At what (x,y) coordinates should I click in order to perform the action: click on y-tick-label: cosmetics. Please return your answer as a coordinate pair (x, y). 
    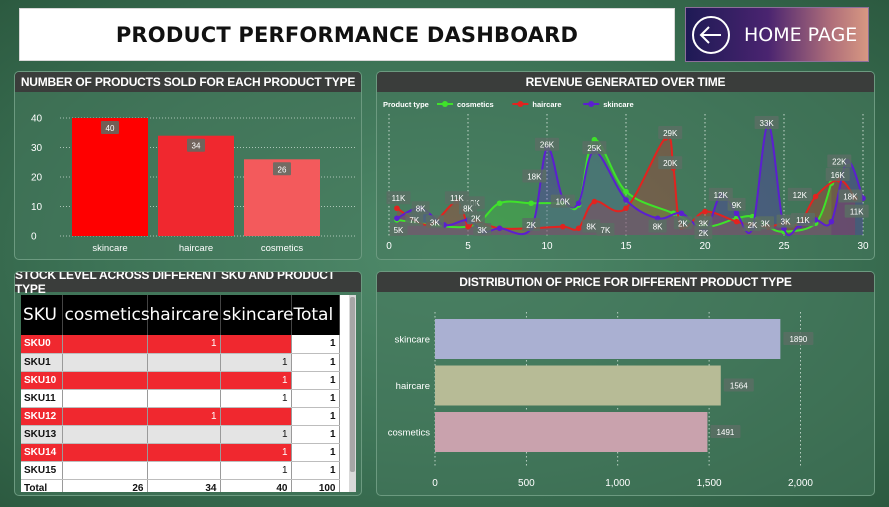
    Looking at the image, I should click on (409, 433).